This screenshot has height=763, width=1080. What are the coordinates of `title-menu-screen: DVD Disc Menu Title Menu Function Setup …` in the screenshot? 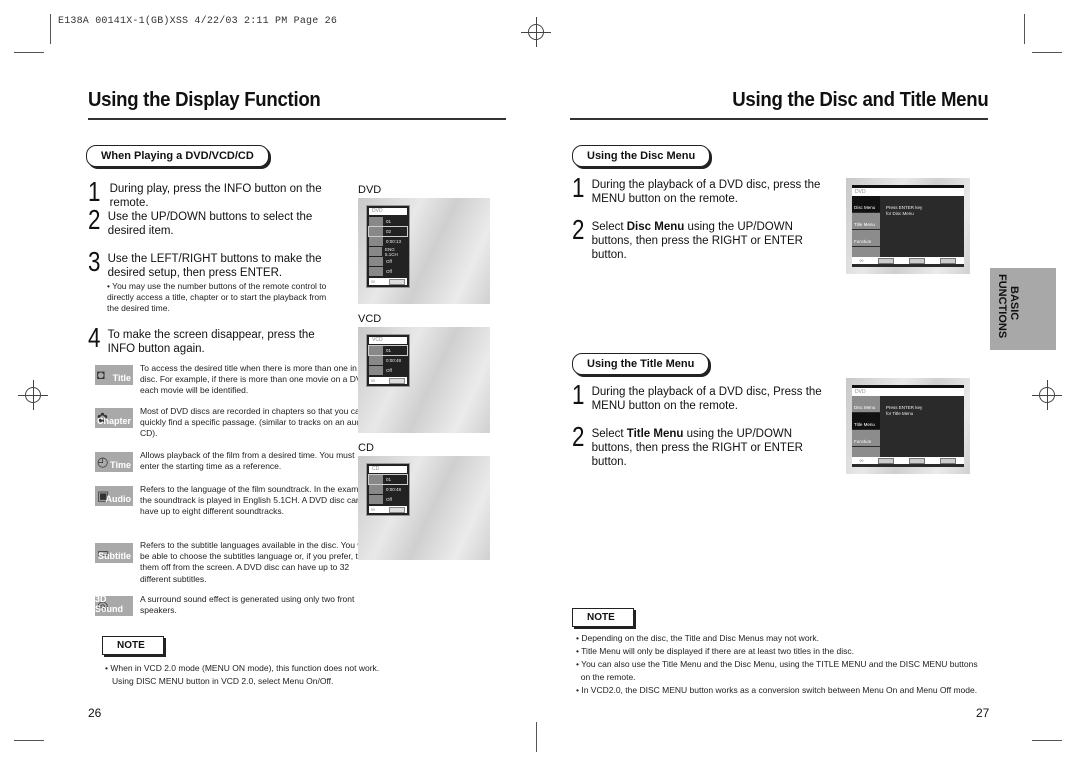 It's located at (908, 426).